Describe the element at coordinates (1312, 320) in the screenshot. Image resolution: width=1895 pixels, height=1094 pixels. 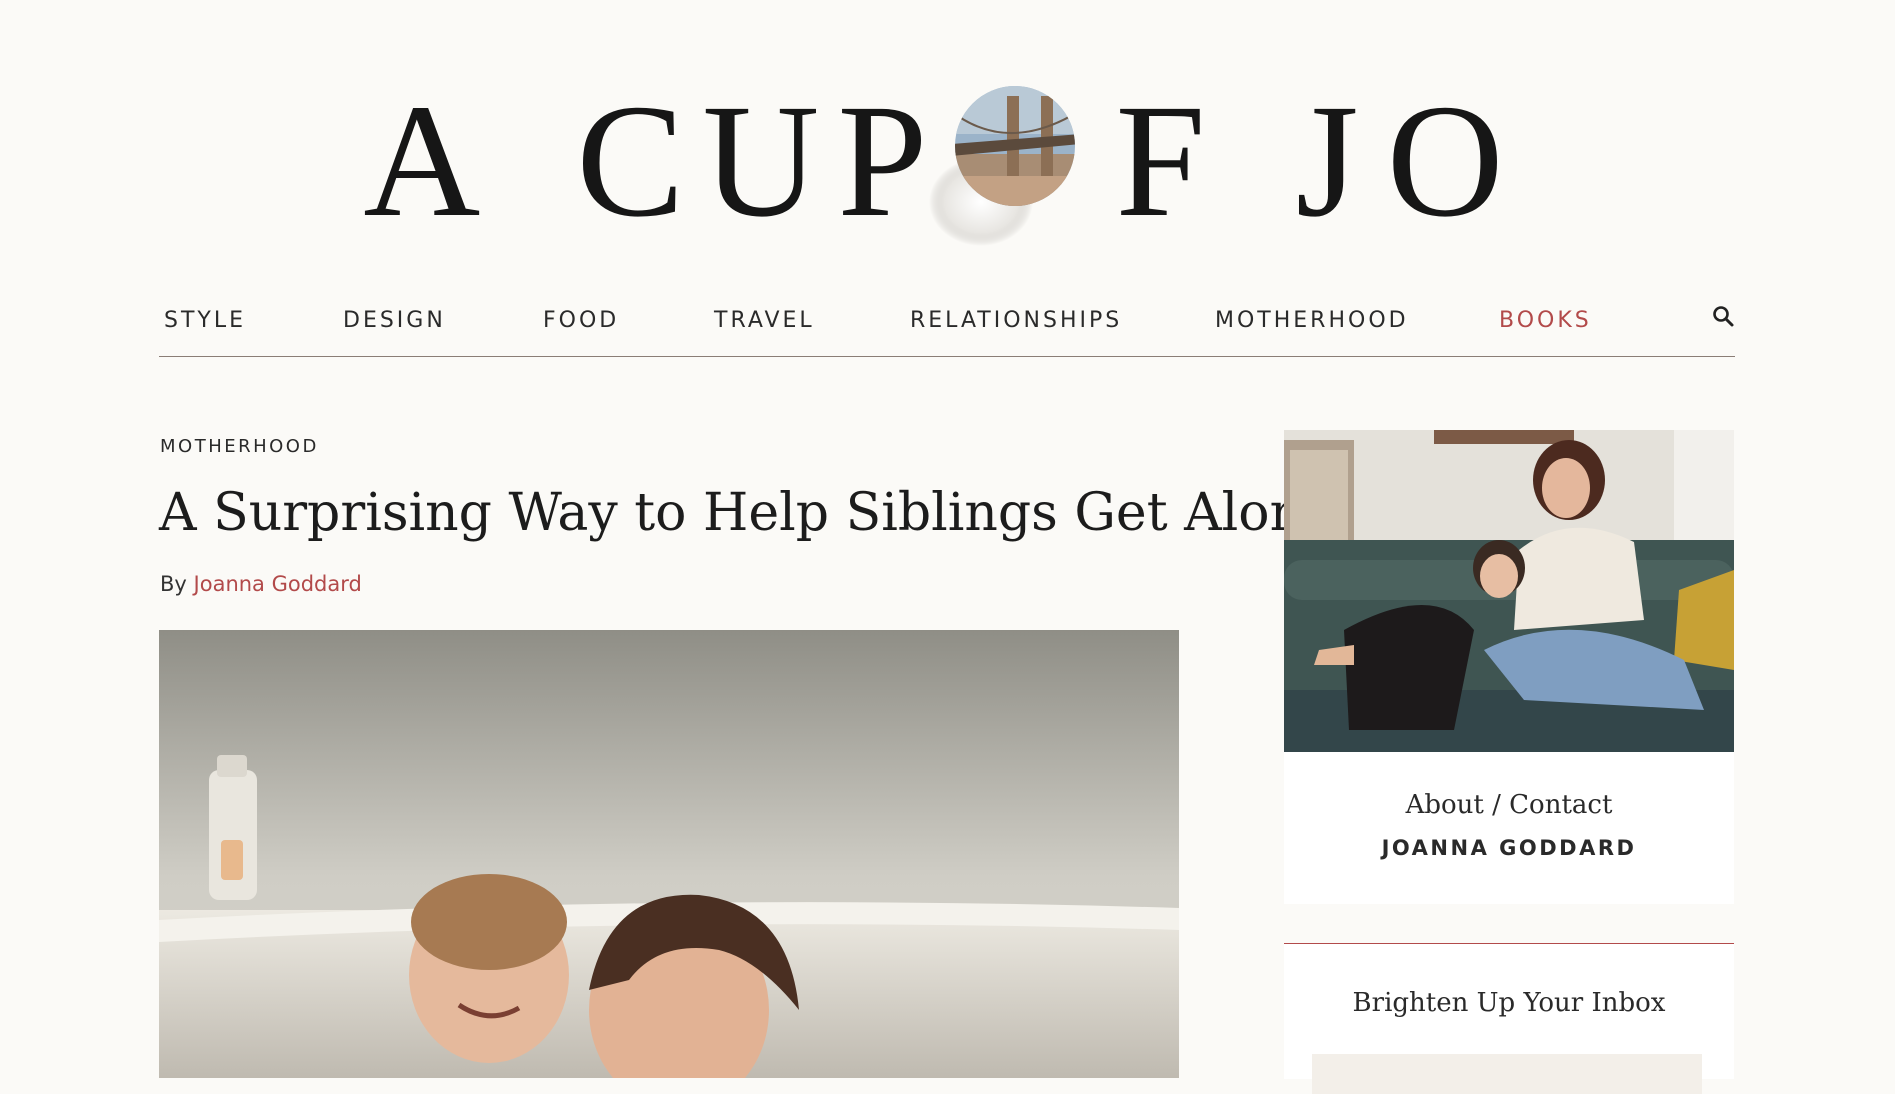
I see `nav-item-motherhood: MOTHERHOOD` at that location.